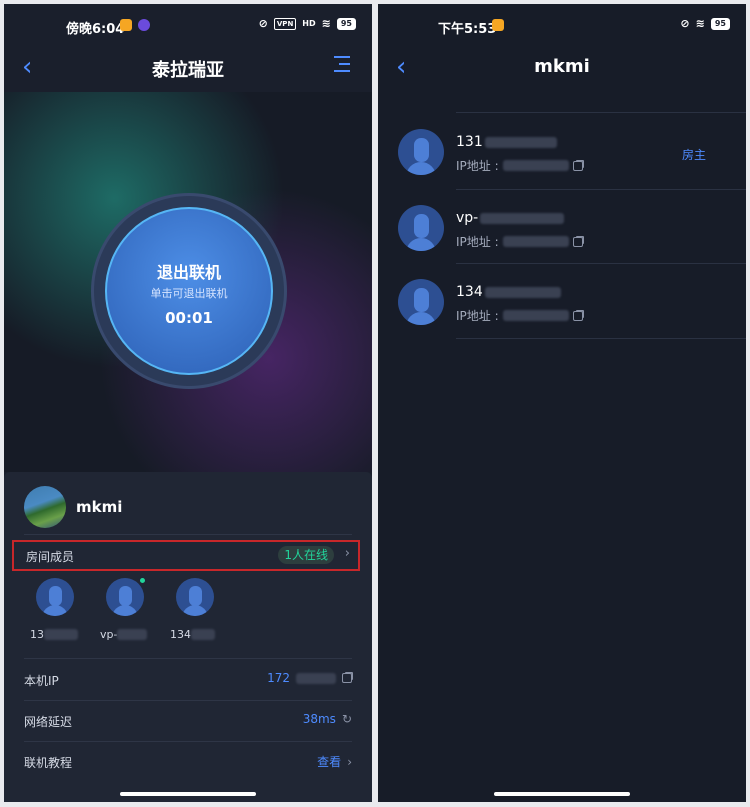 The height and width of the screenshot is (807, 750). I want to click on page-title: 泰拉瑞亚, so click(188, 70).